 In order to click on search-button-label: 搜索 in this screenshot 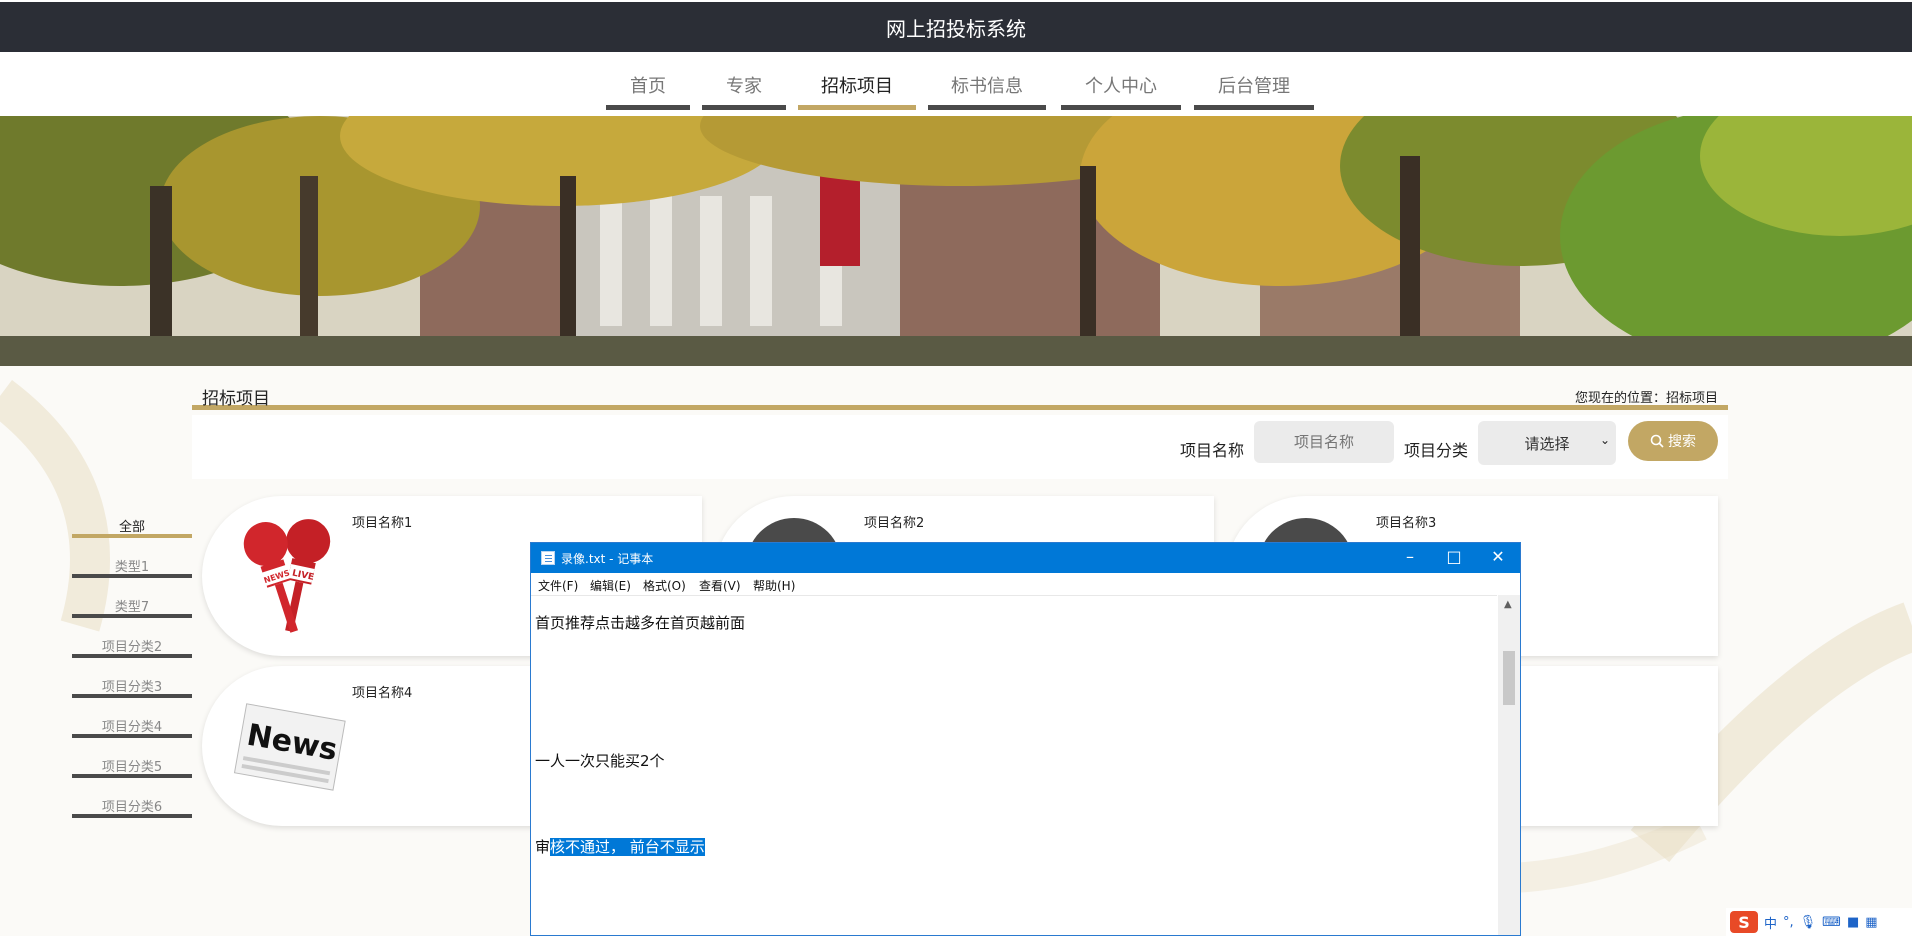, I will do `click(1682, 442)`.